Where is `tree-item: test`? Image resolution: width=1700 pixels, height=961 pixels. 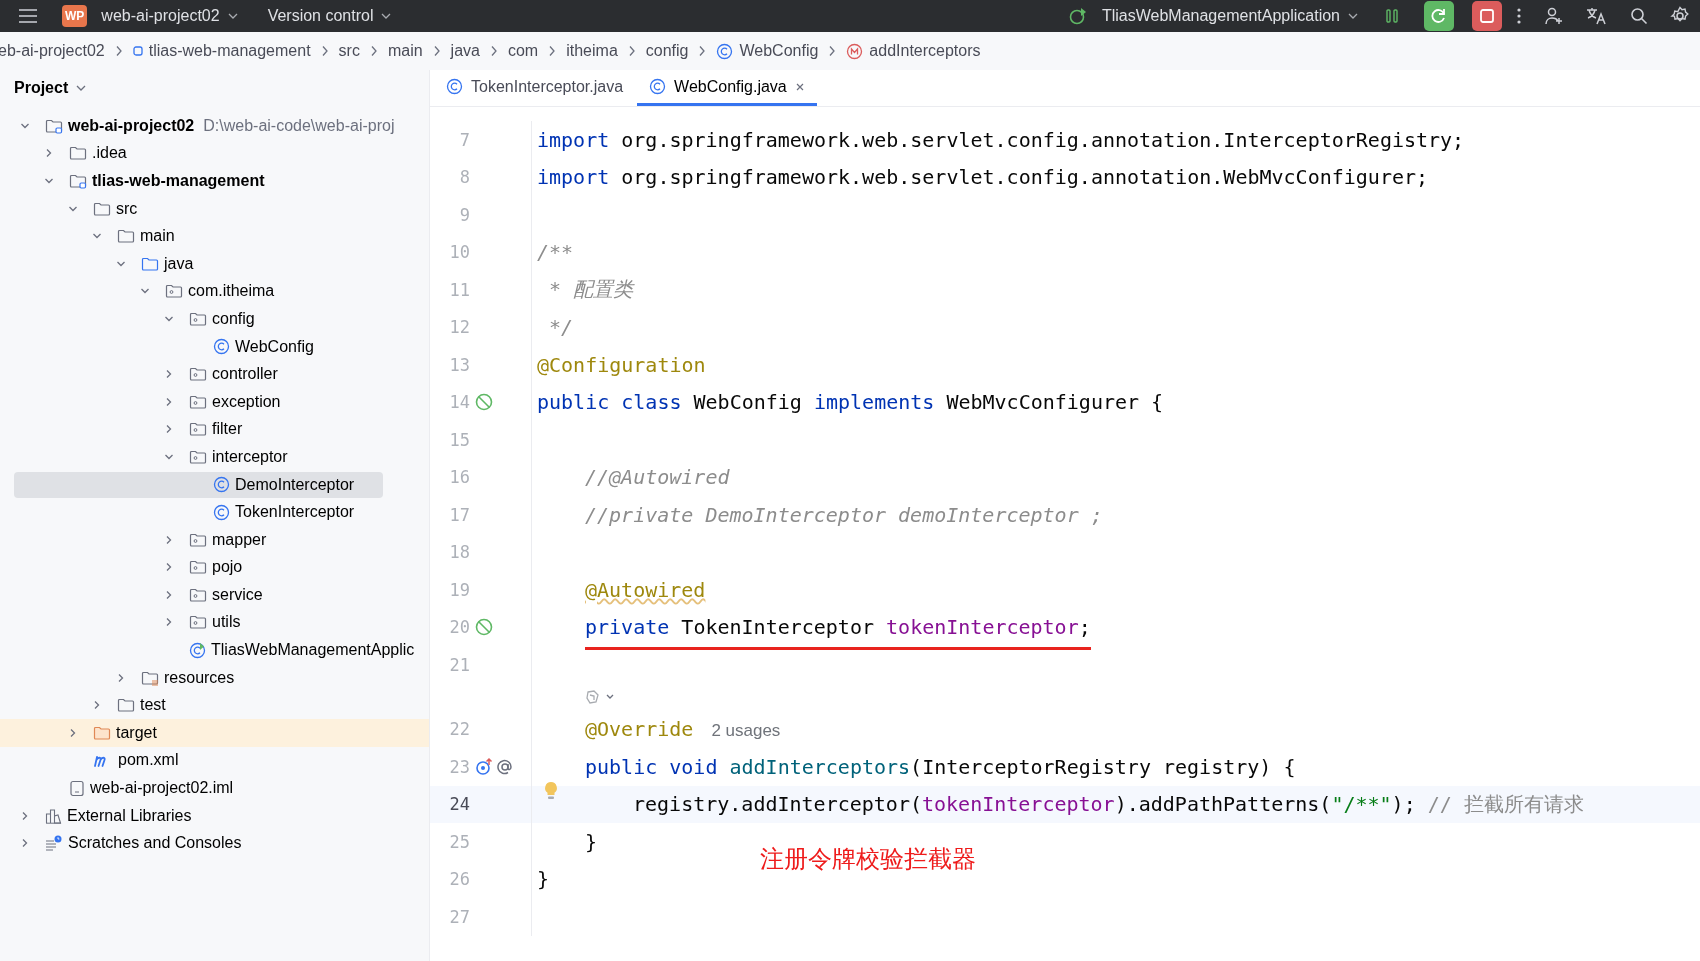
tree-item: test is located at coordinates (219, 705).